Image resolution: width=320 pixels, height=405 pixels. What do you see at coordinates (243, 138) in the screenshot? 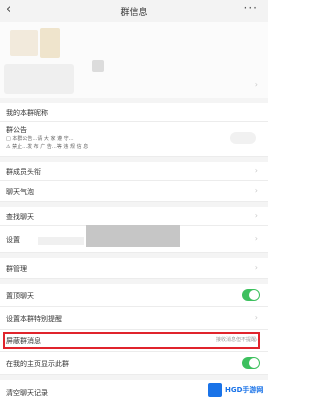
I see `announcement-badge` at bounding box center [243, 138].